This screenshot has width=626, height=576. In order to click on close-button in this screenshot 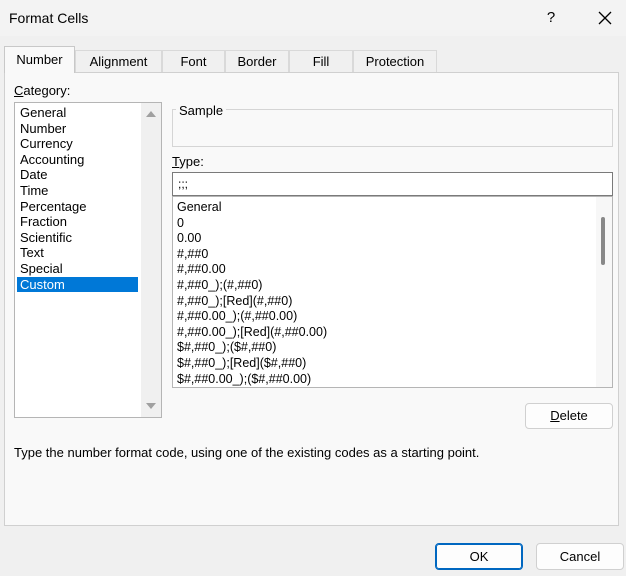, I will do `click(605, 18)`.